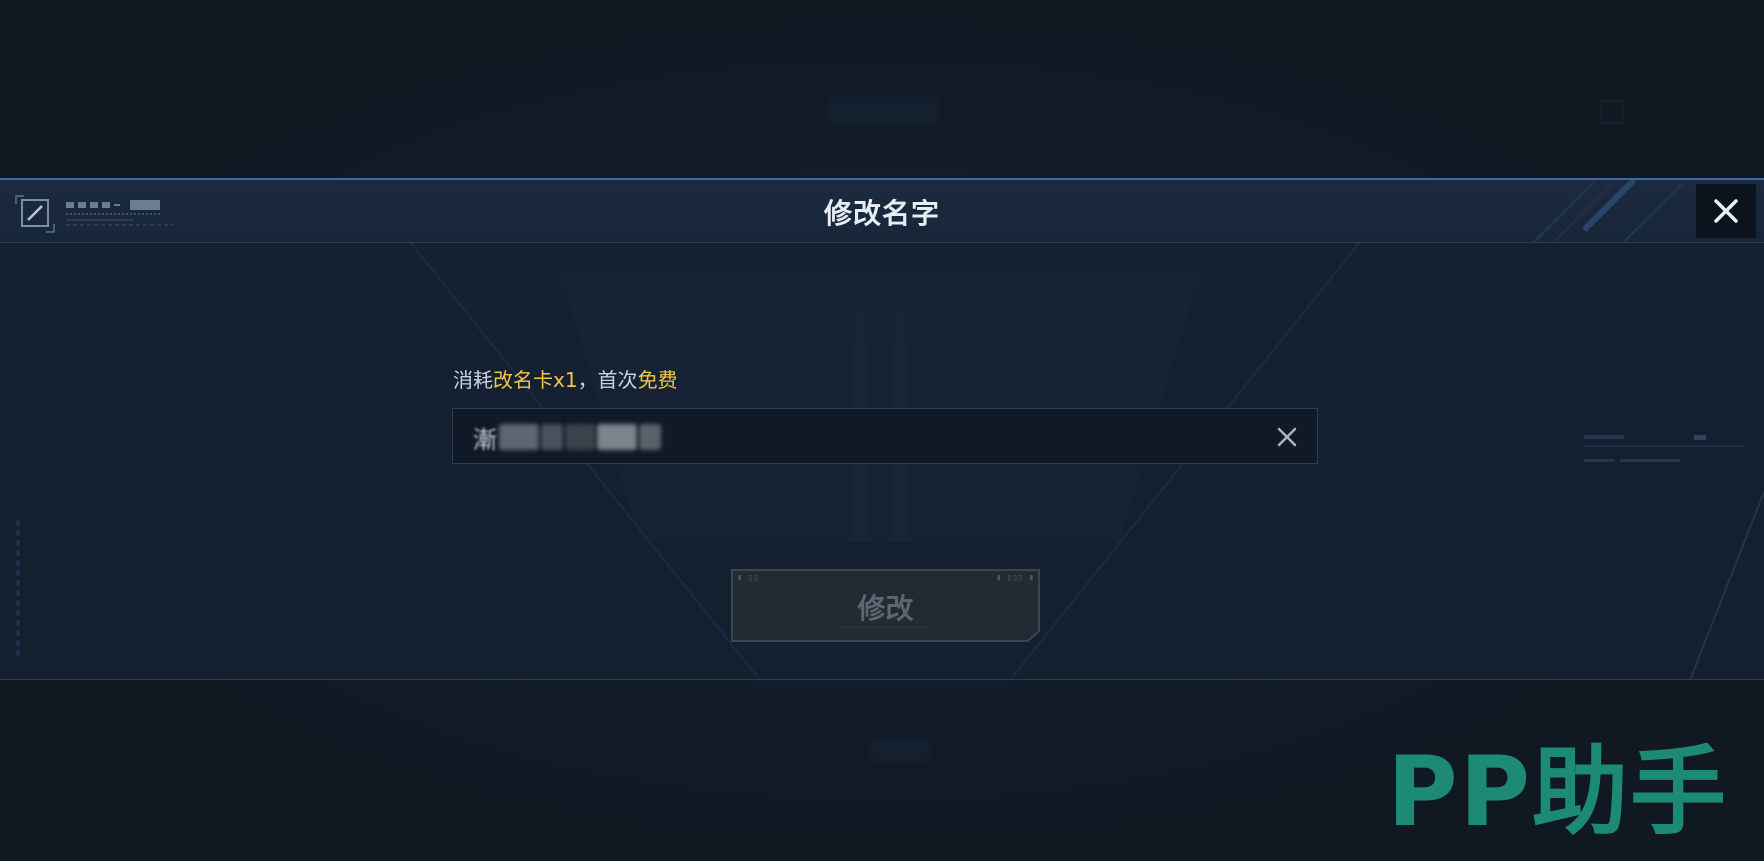 The height and width of the screenshot is (861, 1764). Describe the element at coordinates (1612, 112) in the screenshot. I see `background-ghost-icon` at that location.